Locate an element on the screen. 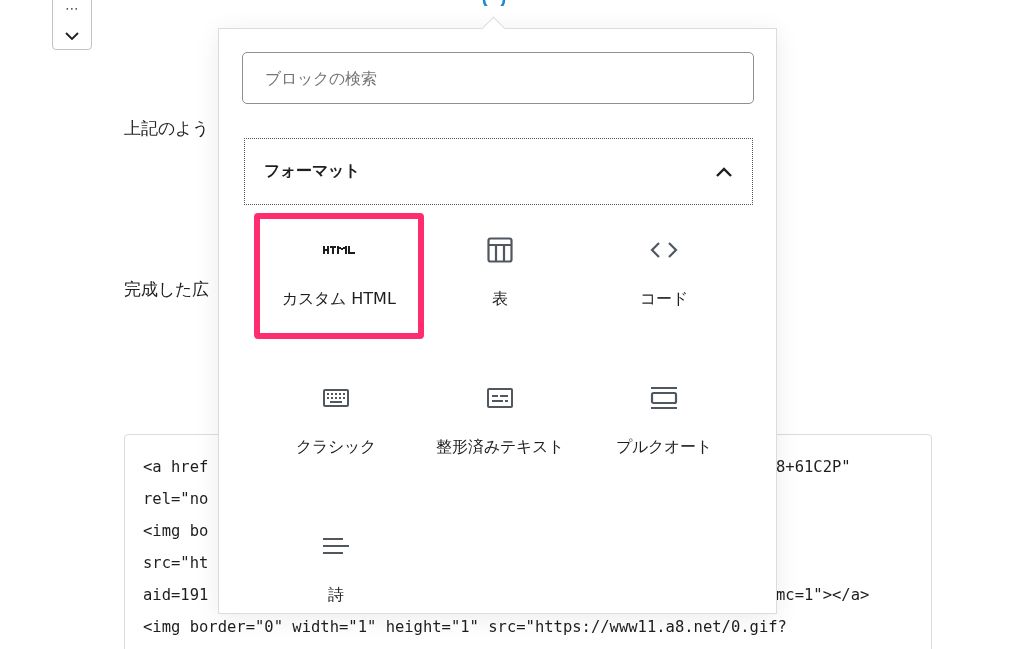 Image resolution: width=1024 pixels, height=649 pixels. block-item: クラシック is located at coordinates (336, 435).